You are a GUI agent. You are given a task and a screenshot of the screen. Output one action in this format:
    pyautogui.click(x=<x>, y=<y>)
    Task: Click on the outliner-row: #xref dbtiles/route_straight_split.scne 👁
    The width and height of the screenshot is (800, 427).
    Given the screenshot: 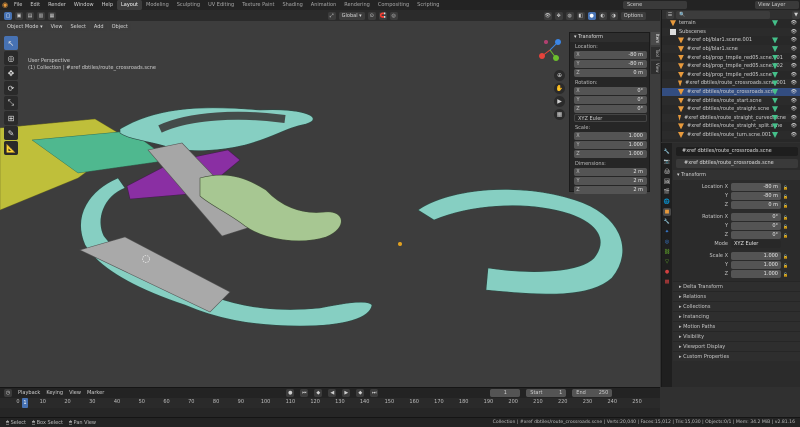 What is the action you would take?
    pyautogui.click(x=731, y=126)
    